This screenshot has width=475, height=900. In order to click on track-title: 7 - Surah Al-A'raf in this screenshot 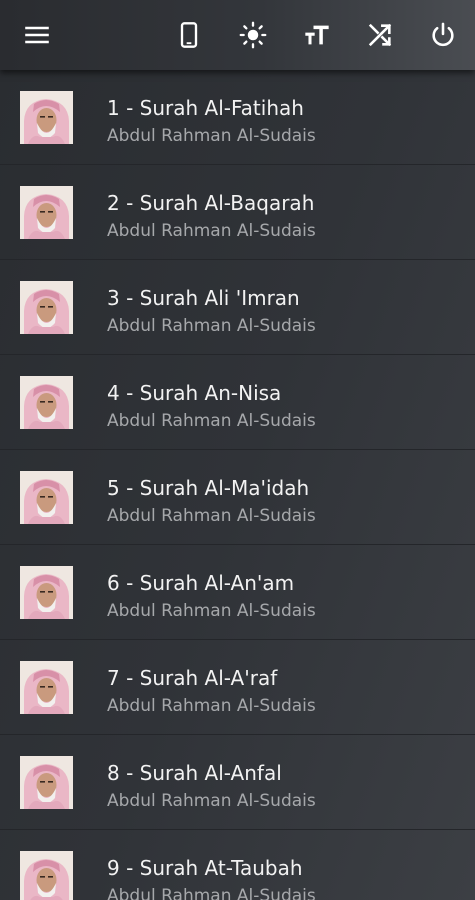, I will do `click(192, 678)`.